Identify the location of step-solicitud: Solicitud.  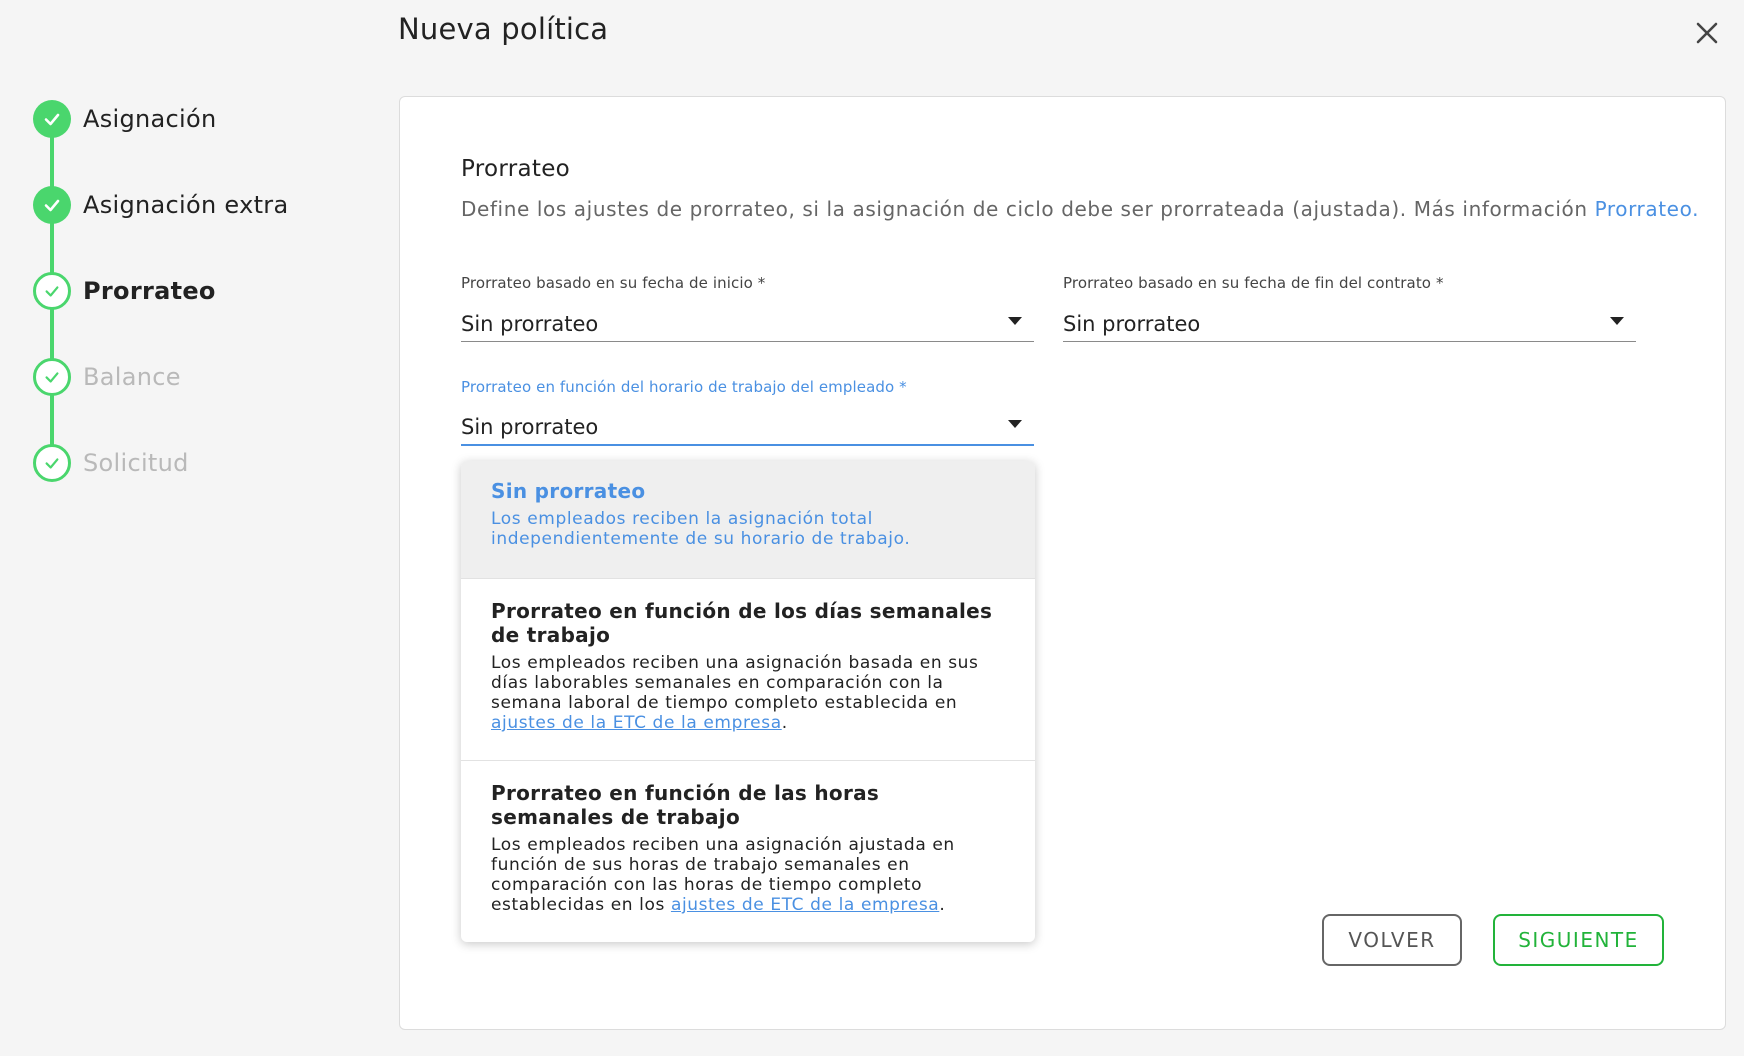
(111, 463).